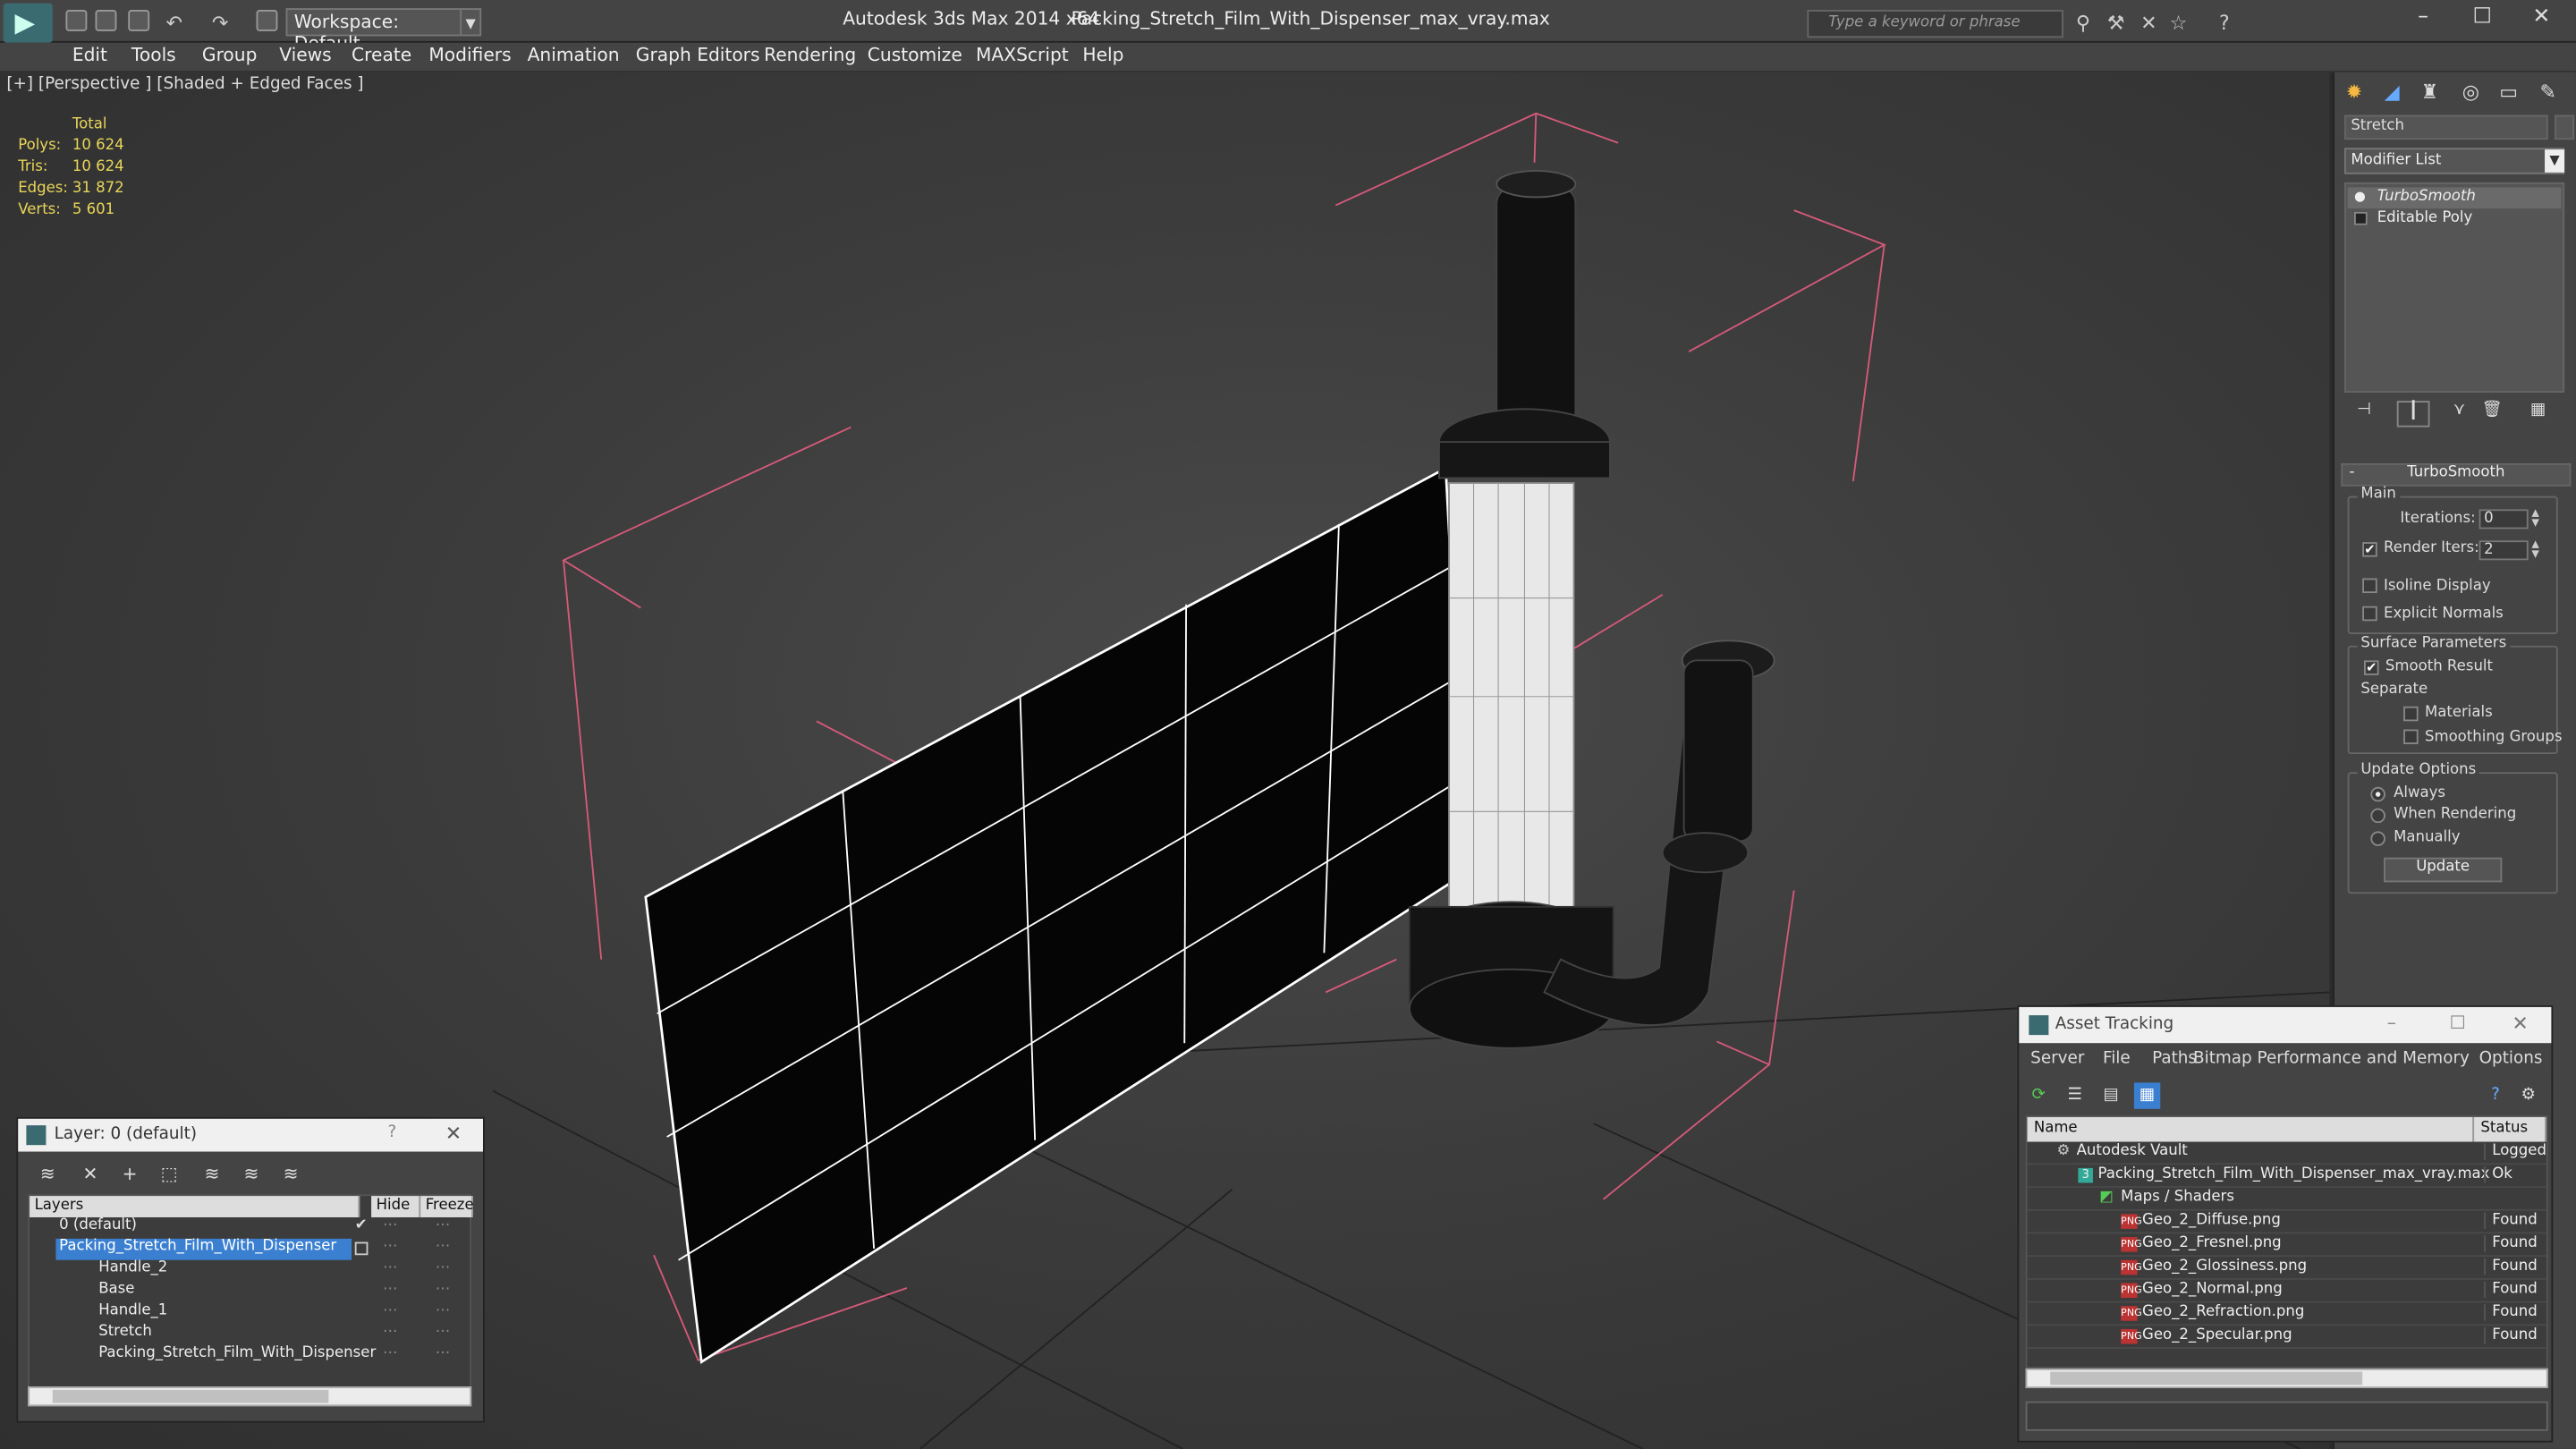 This screenshot has height=1449, width=2576. I want to click on pin-stack-icon: ⊣, so click(2364, 414).